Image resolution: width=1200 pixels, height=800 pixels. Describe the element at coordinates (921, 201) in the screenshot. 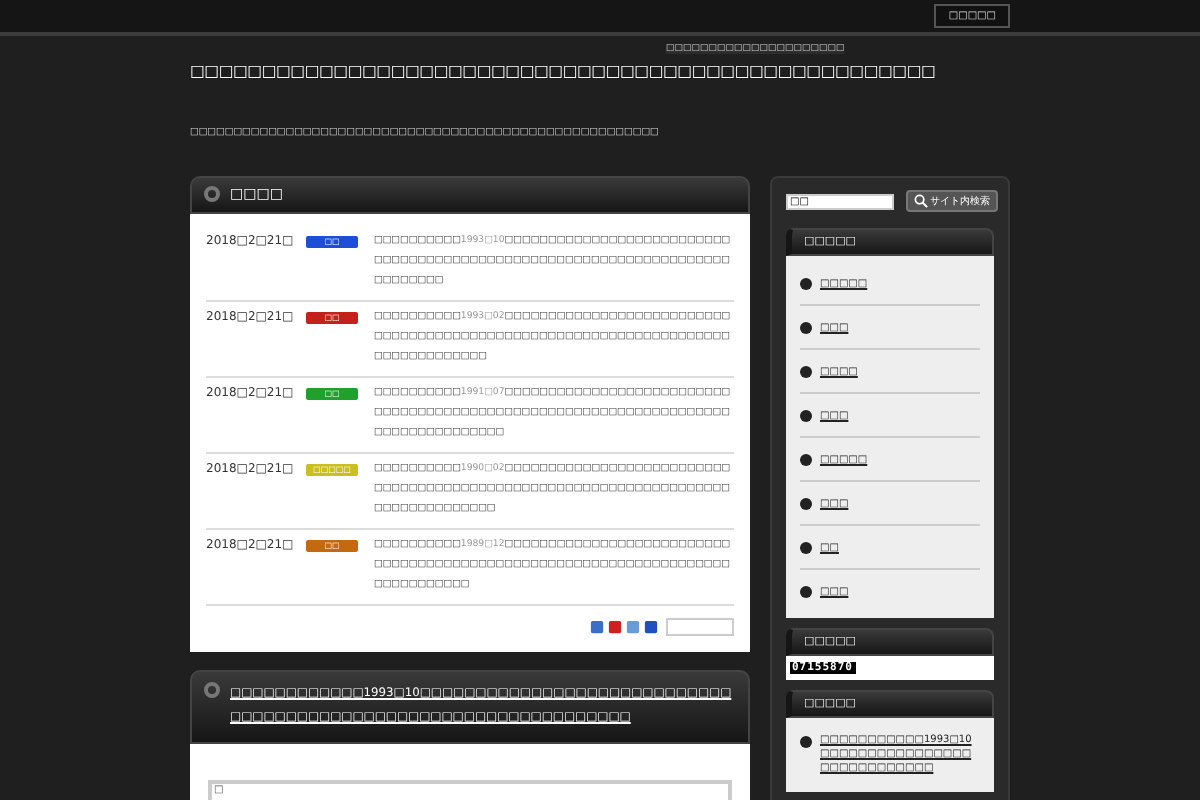

I see `search-icon` at that location.